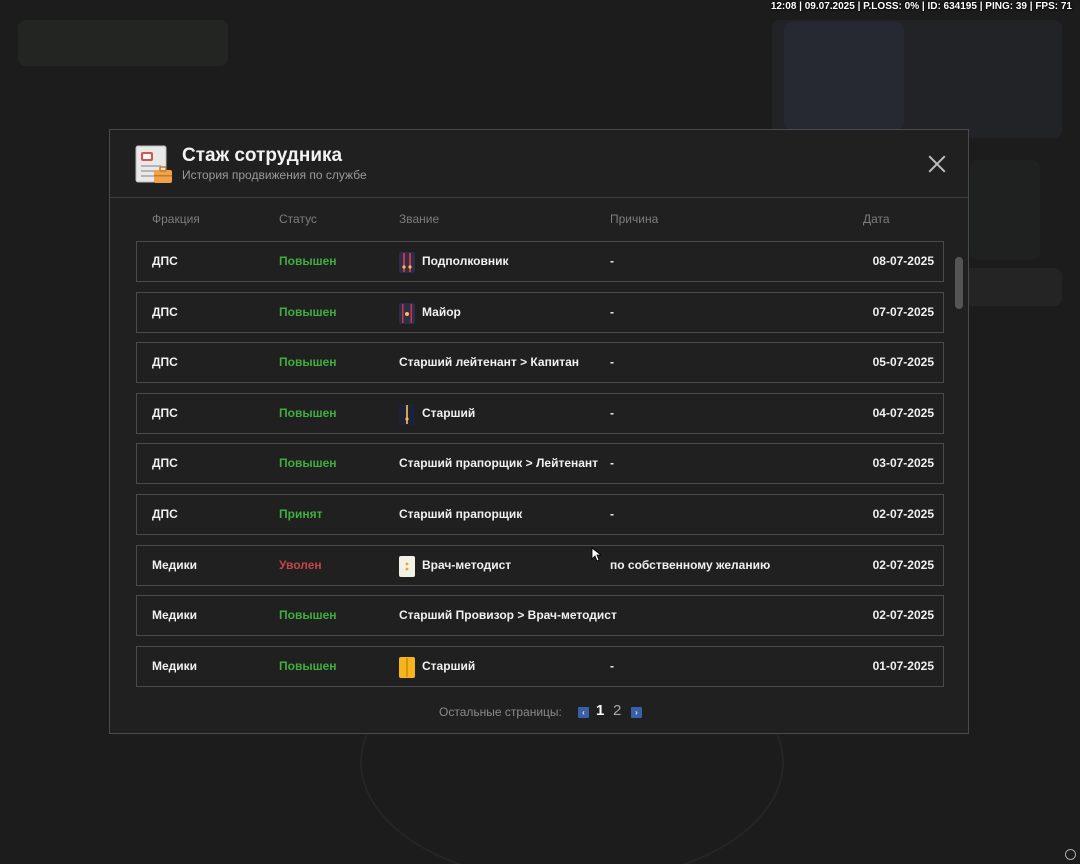  I want to click on modal-title: Стаж сотрудника, so click(262, 155).